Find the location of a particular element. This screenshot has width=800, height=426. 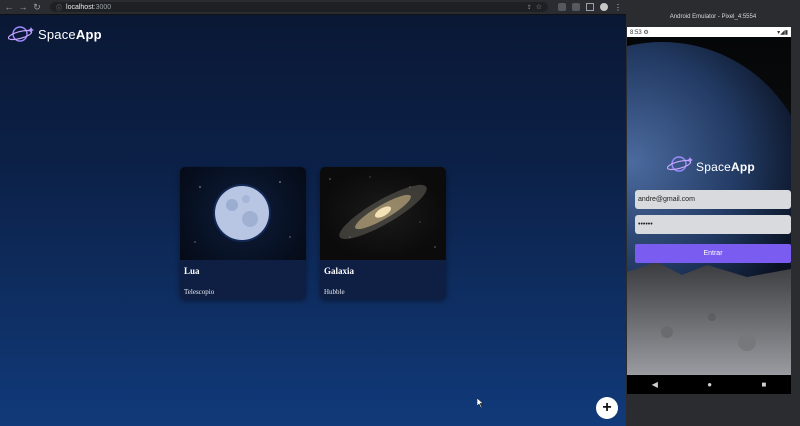

card-subtitle: Telescopio is located at coordinates (199, 292).